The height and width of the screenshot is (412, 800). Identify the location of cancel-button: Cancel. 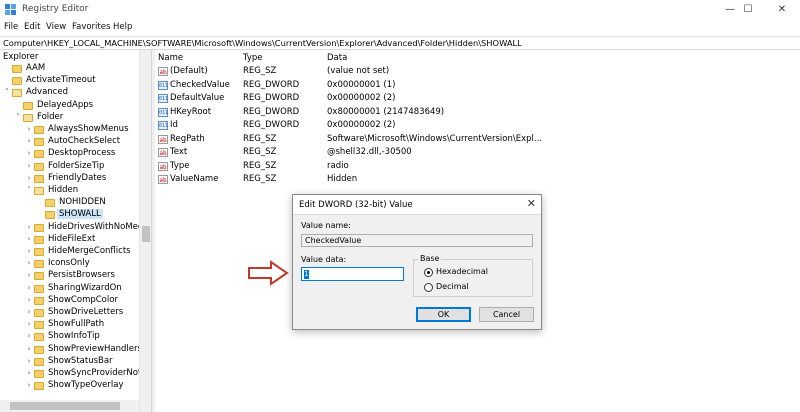
(506, 314).